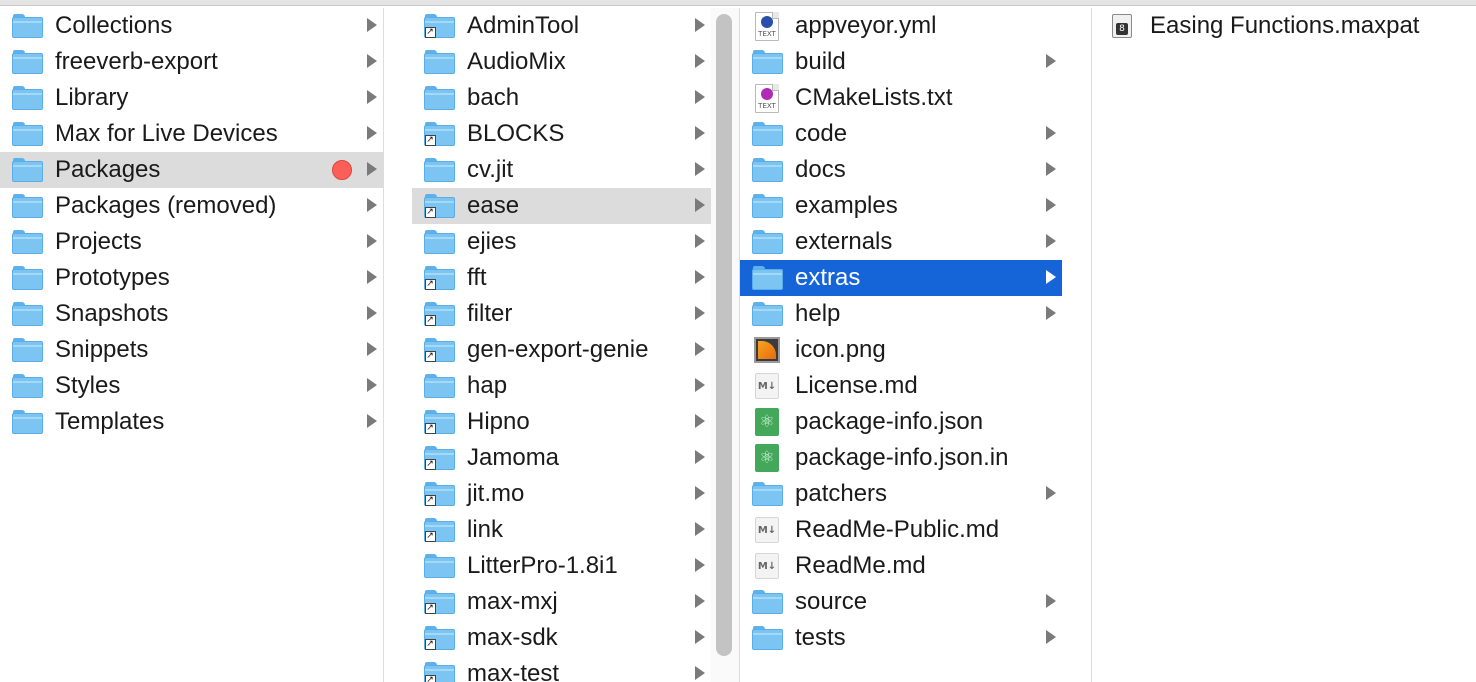  I want to click on file-row-packages-removed: Packages (removed), so click(191, 206).